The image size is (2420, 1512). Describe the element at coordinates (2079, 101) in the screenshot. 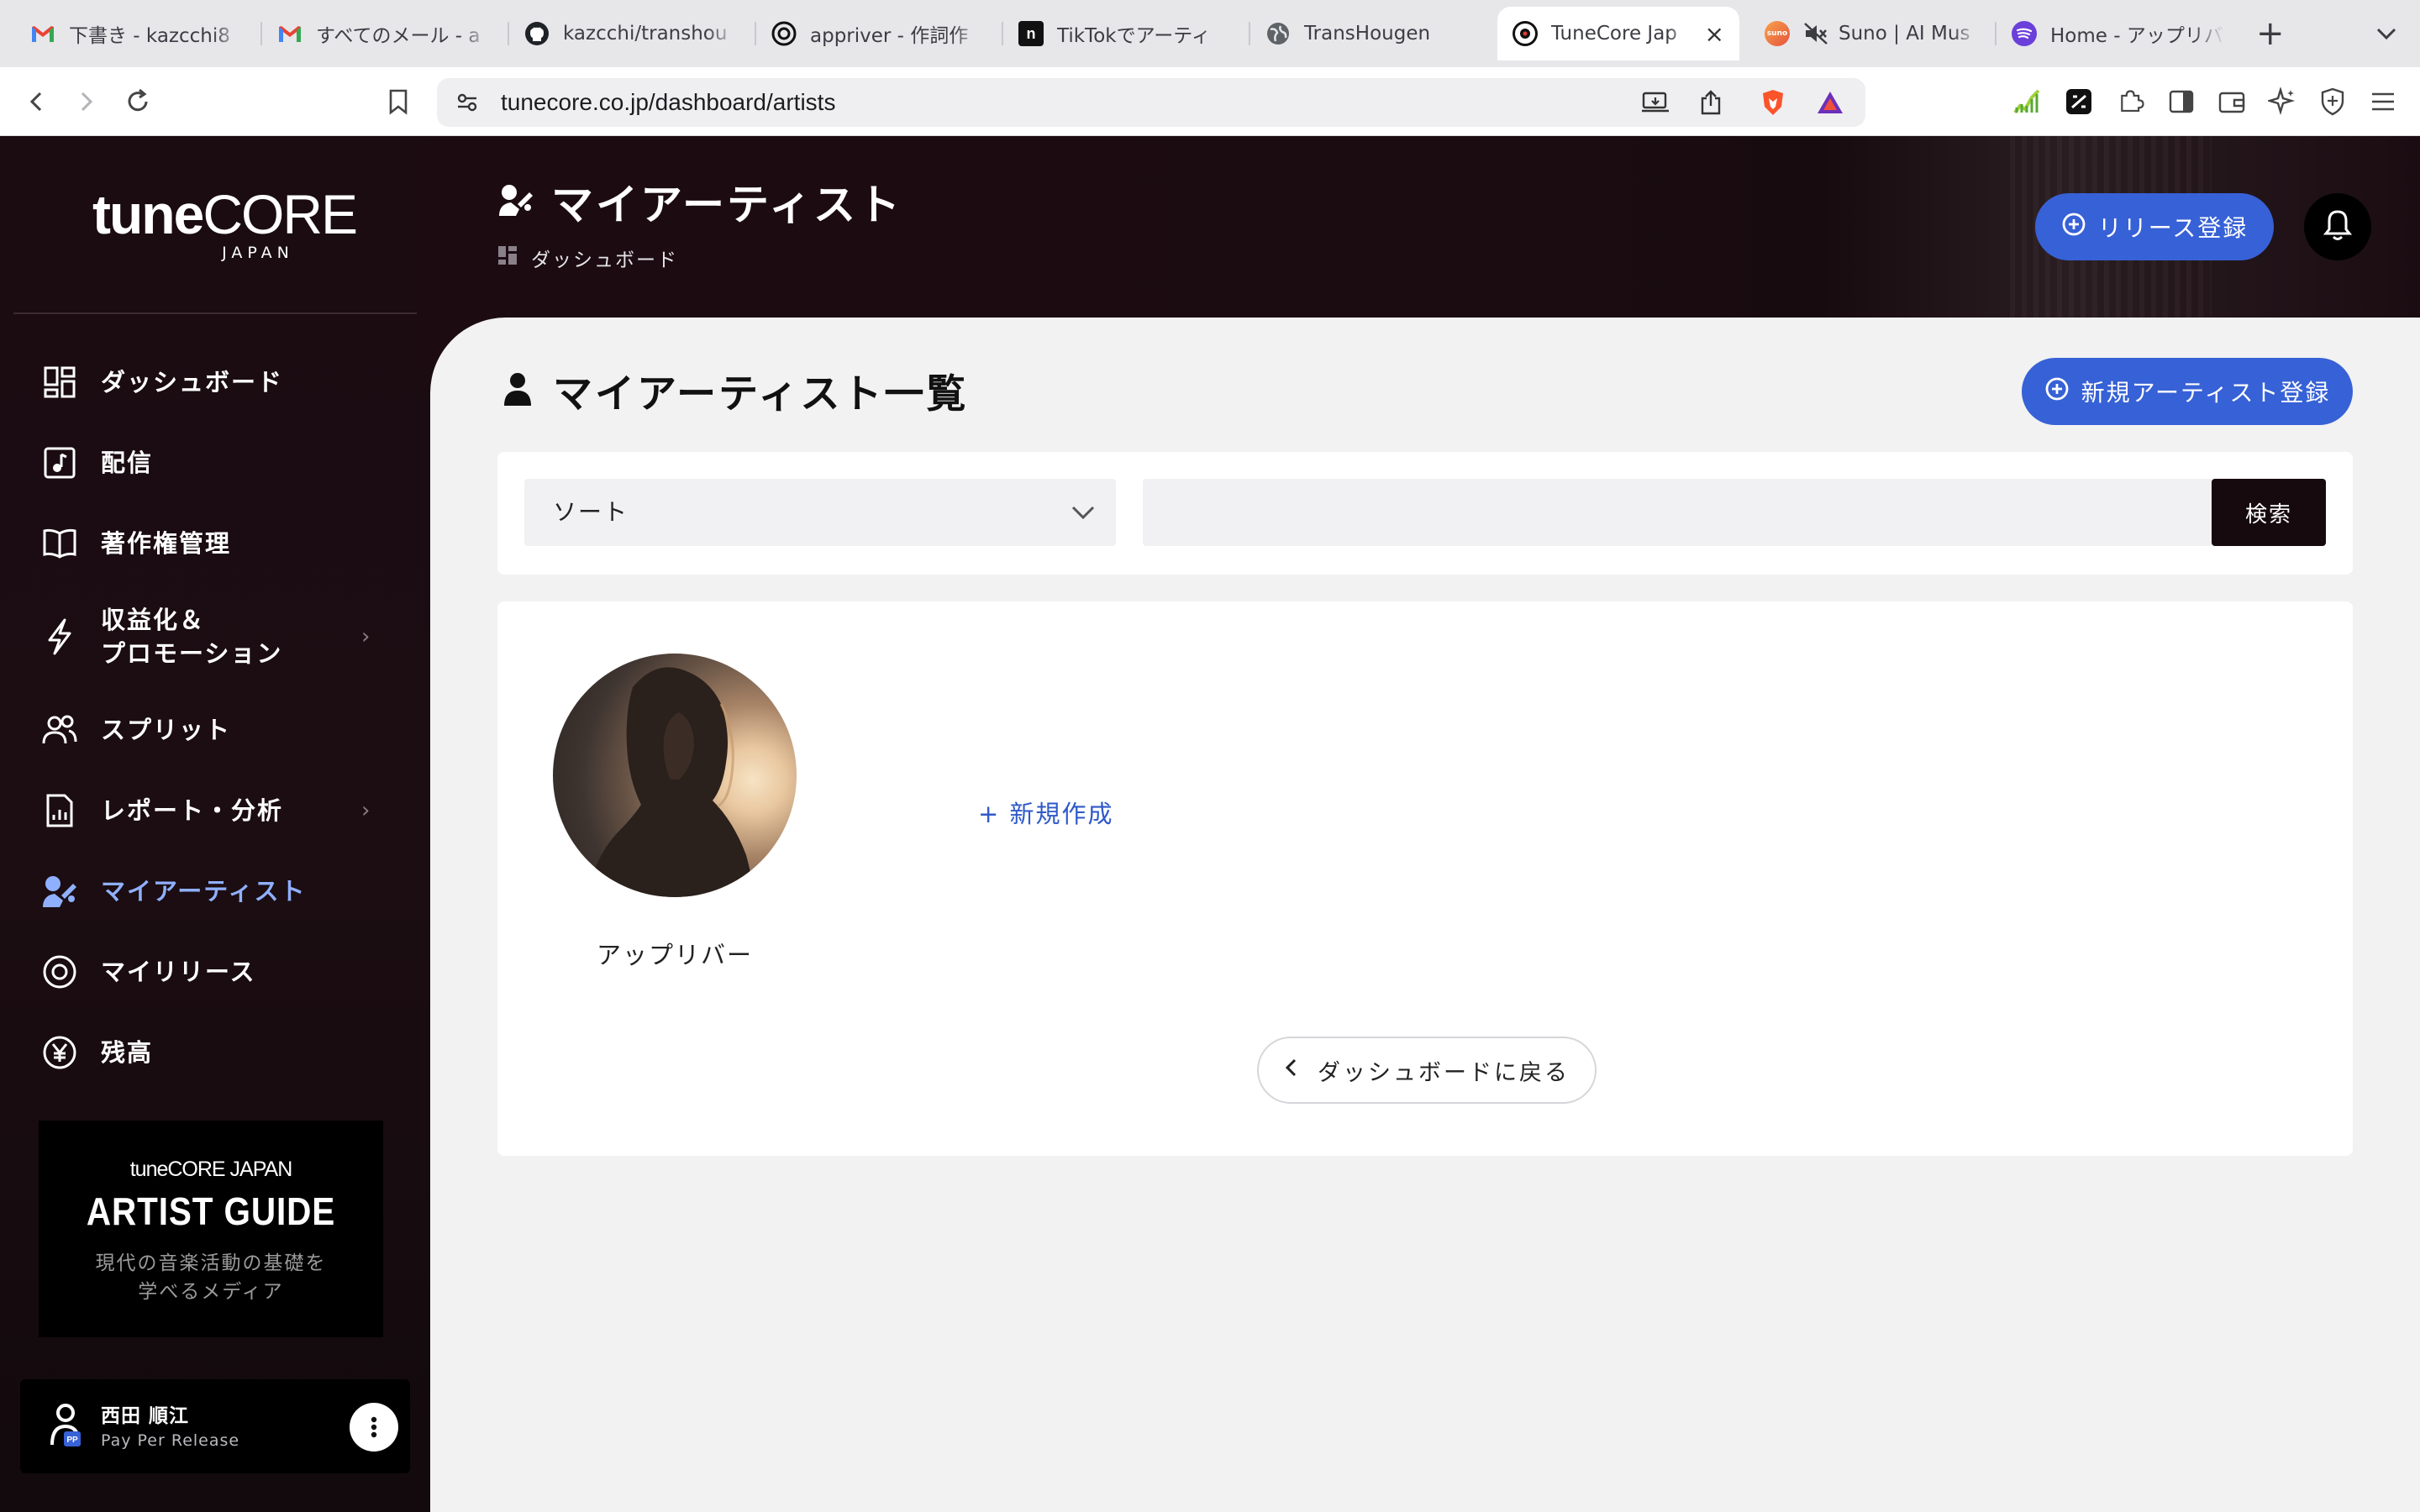

I see `extension-app-icon` at that location.